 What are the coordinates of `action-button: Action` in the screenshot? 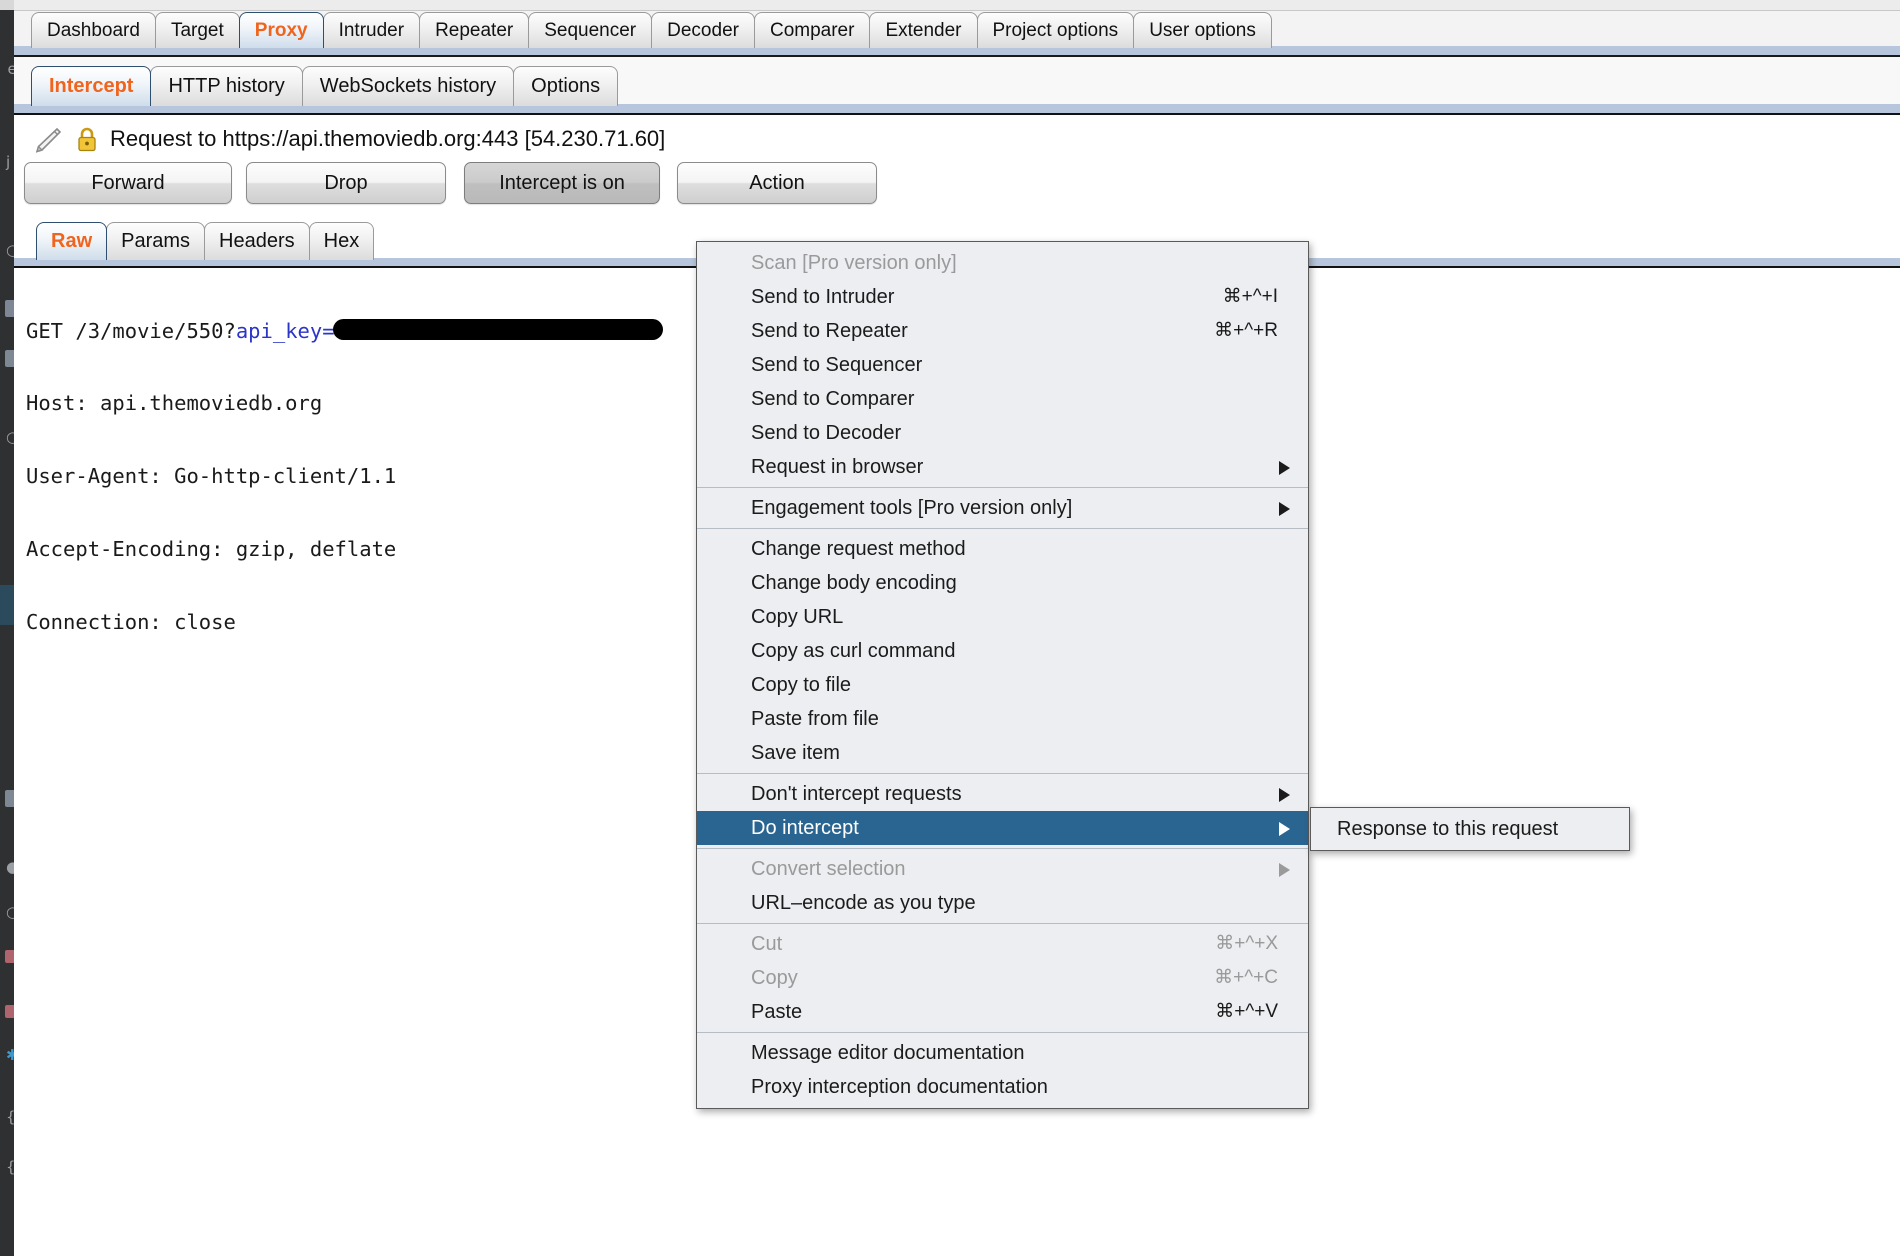 It's located at (777, 183).